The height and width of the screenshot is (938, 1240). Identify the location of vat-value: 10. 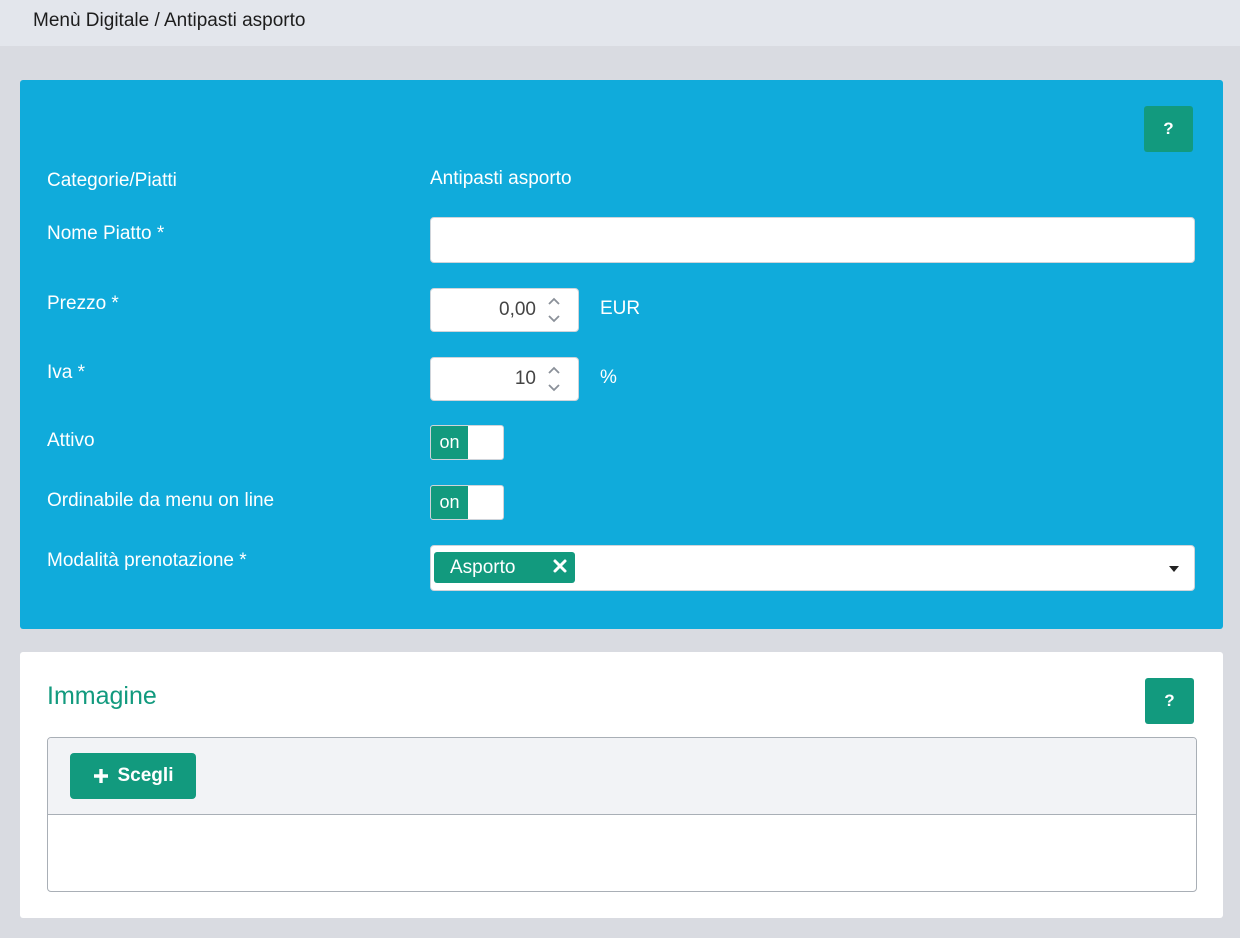
(525, 378).